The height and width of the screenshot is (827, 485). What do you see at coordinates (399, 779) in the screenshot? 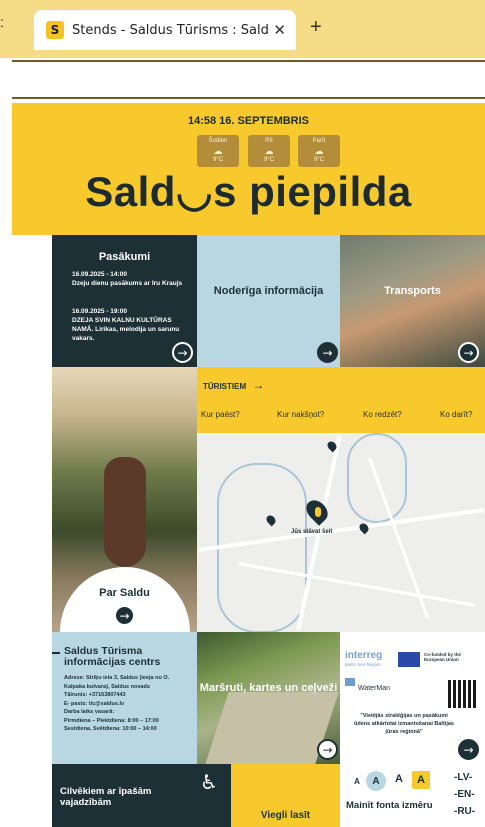
I see `font-size-large-button: A` at bounding box center [399, 779].